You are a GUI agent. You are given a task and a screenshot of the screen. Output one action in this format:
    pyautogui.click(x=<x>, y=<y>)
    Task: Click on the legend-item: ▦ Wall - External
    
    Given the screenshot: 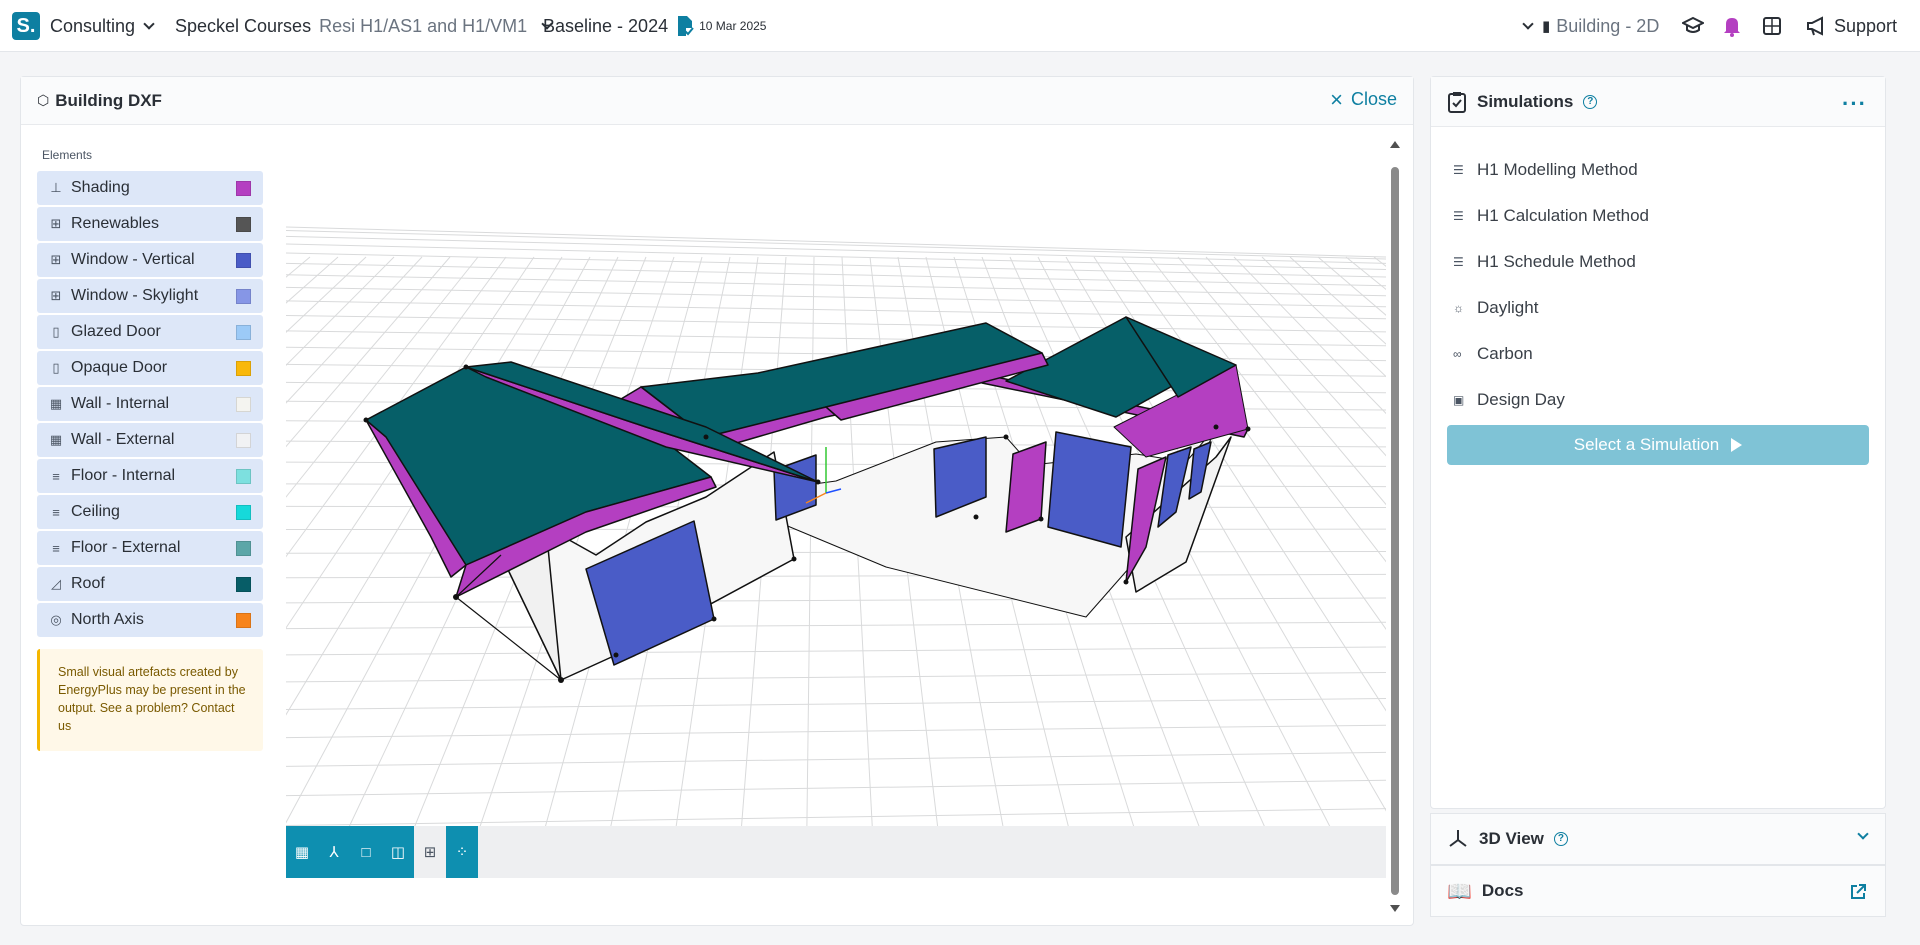 What is the action you would take?
    pyautogui.click(x=150, y=440)
    